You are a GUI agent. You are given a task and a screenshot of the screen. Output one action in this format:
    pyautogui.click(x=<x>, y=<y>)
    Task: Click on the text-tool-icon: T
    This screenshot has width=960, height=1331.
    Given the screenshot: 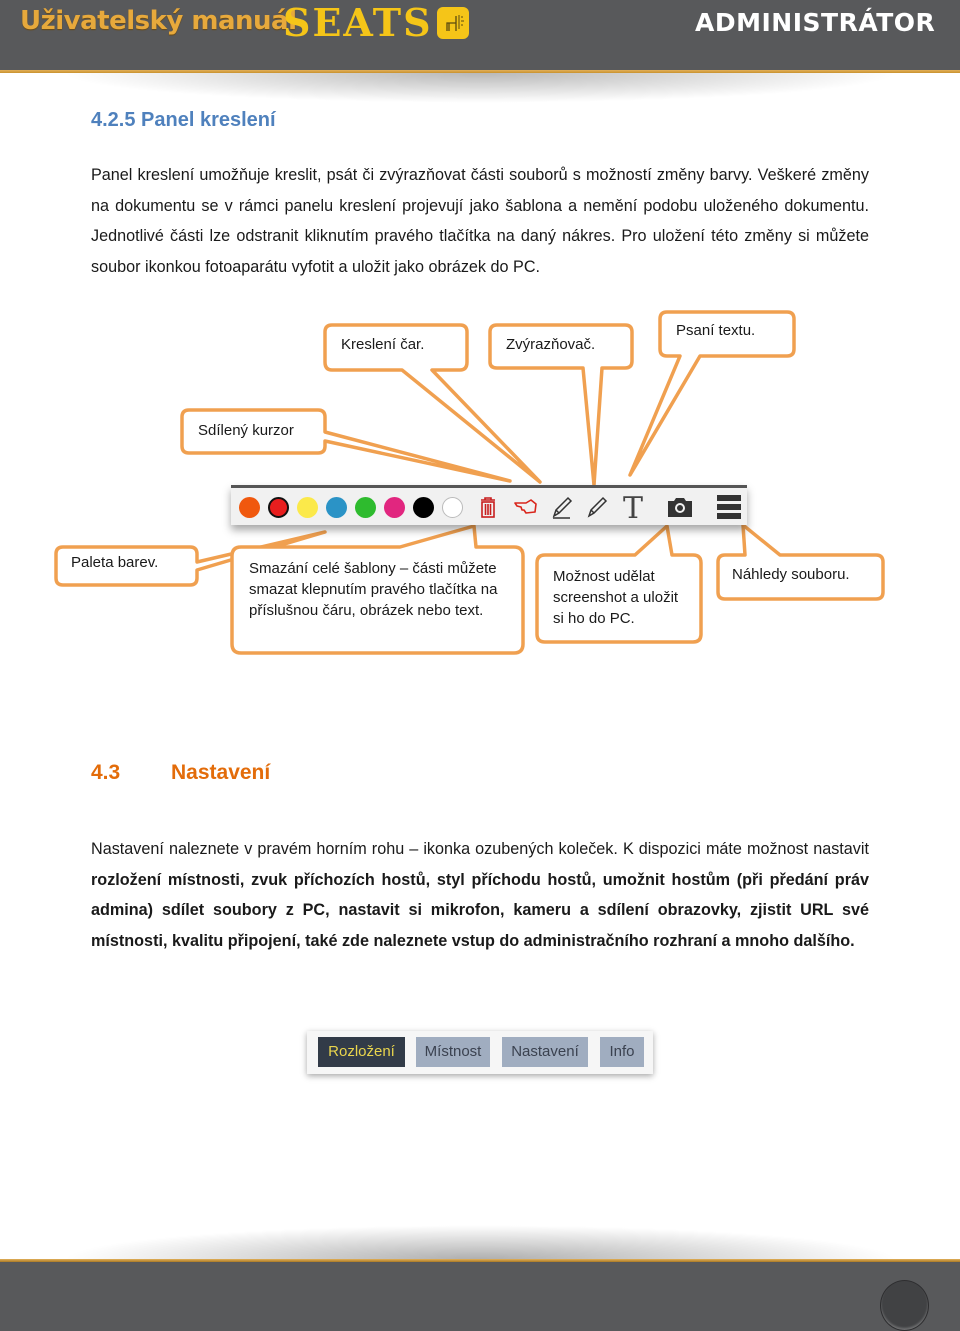 What is the action you would take?
    pyautogui.click(x=633, y=508)
    